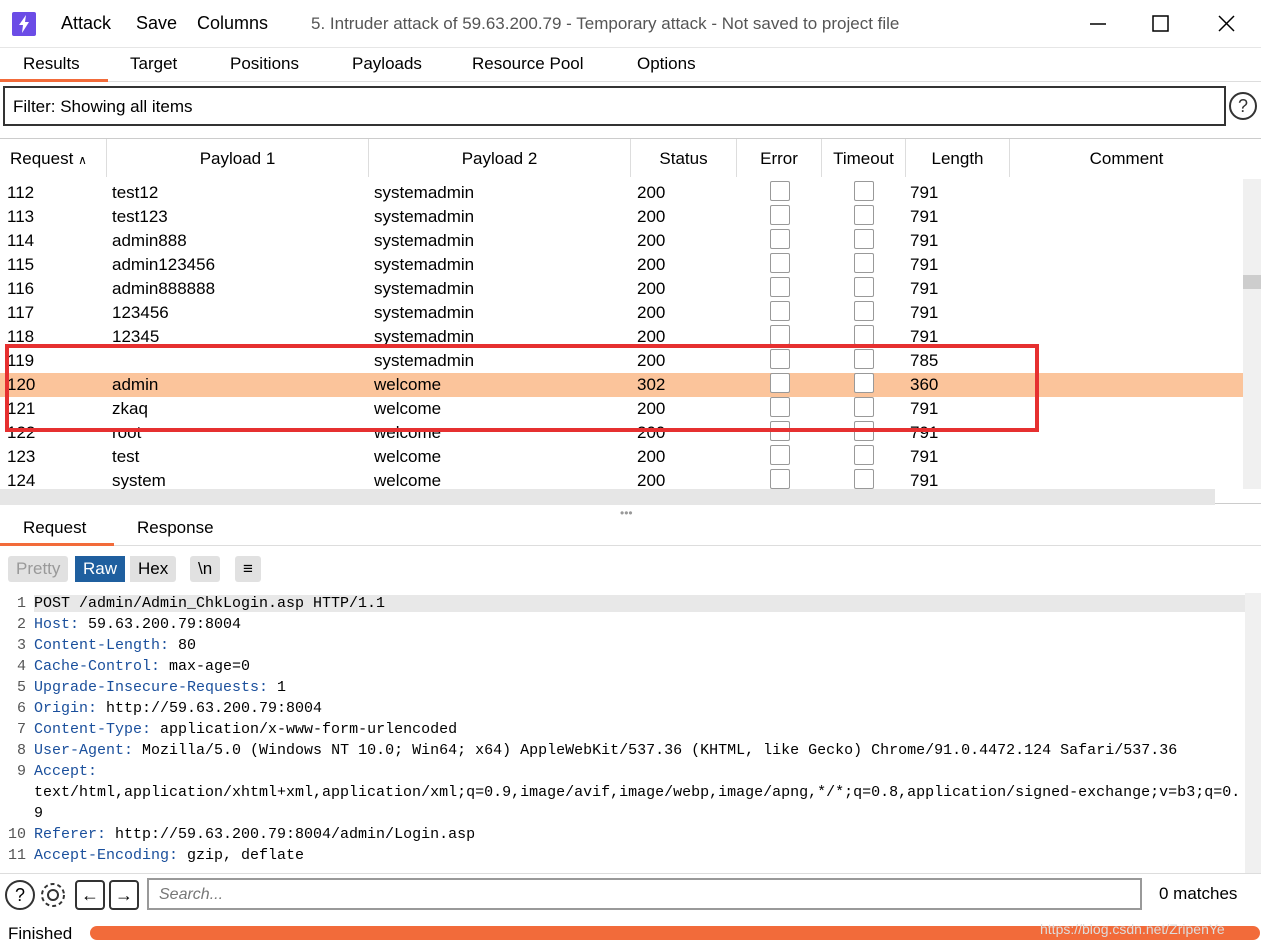 The image size is (1261, 948). I want to click on close-icon, so click(1226, 24).